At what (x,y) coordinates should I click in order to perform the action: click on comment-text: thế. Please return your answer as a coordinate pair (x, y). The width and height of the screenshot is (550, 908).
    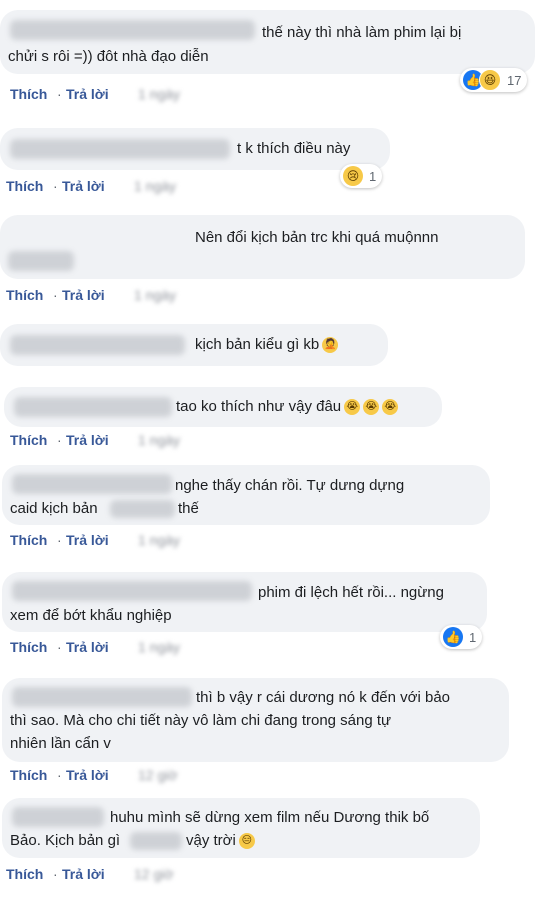
    Looking at the image, I should click on (188, 508).